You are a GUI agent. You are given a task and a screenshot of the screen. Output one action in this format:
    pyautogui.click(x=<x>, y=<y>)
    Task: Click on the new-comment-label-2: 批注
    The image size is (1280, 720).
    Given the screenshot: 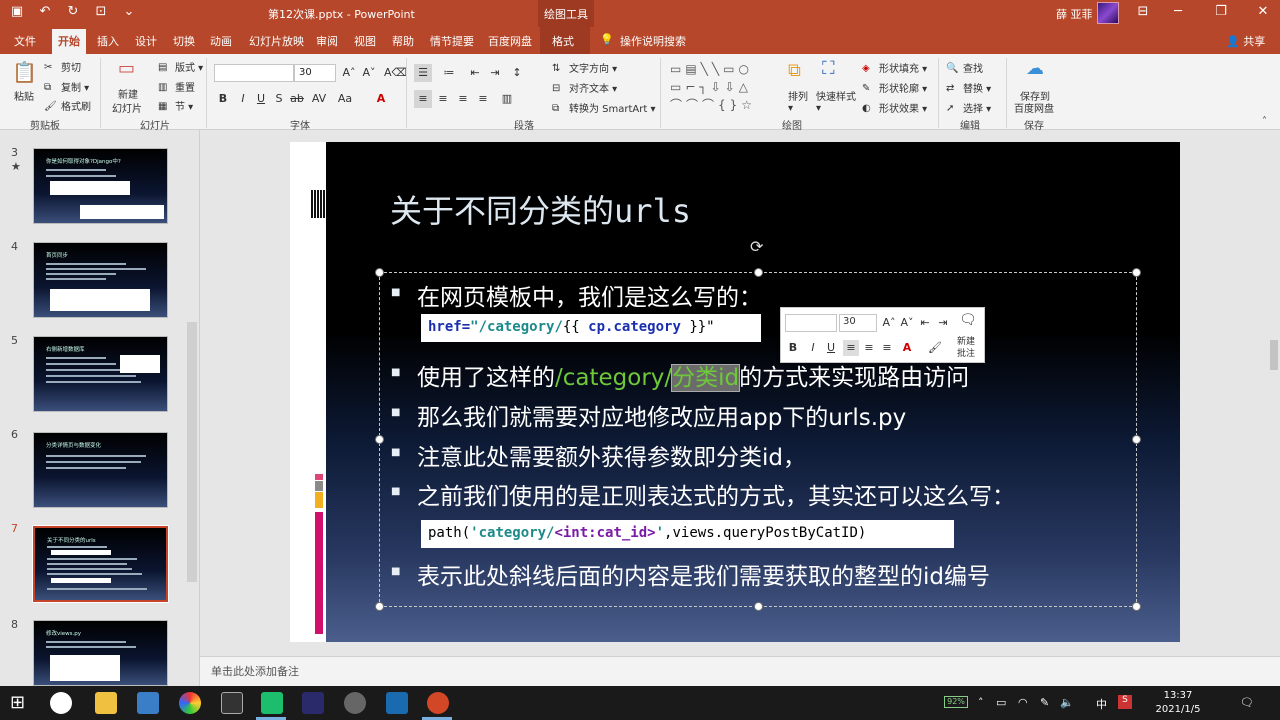 What is the action you would take?
    pyautogui.click(x=966, y=352)
    